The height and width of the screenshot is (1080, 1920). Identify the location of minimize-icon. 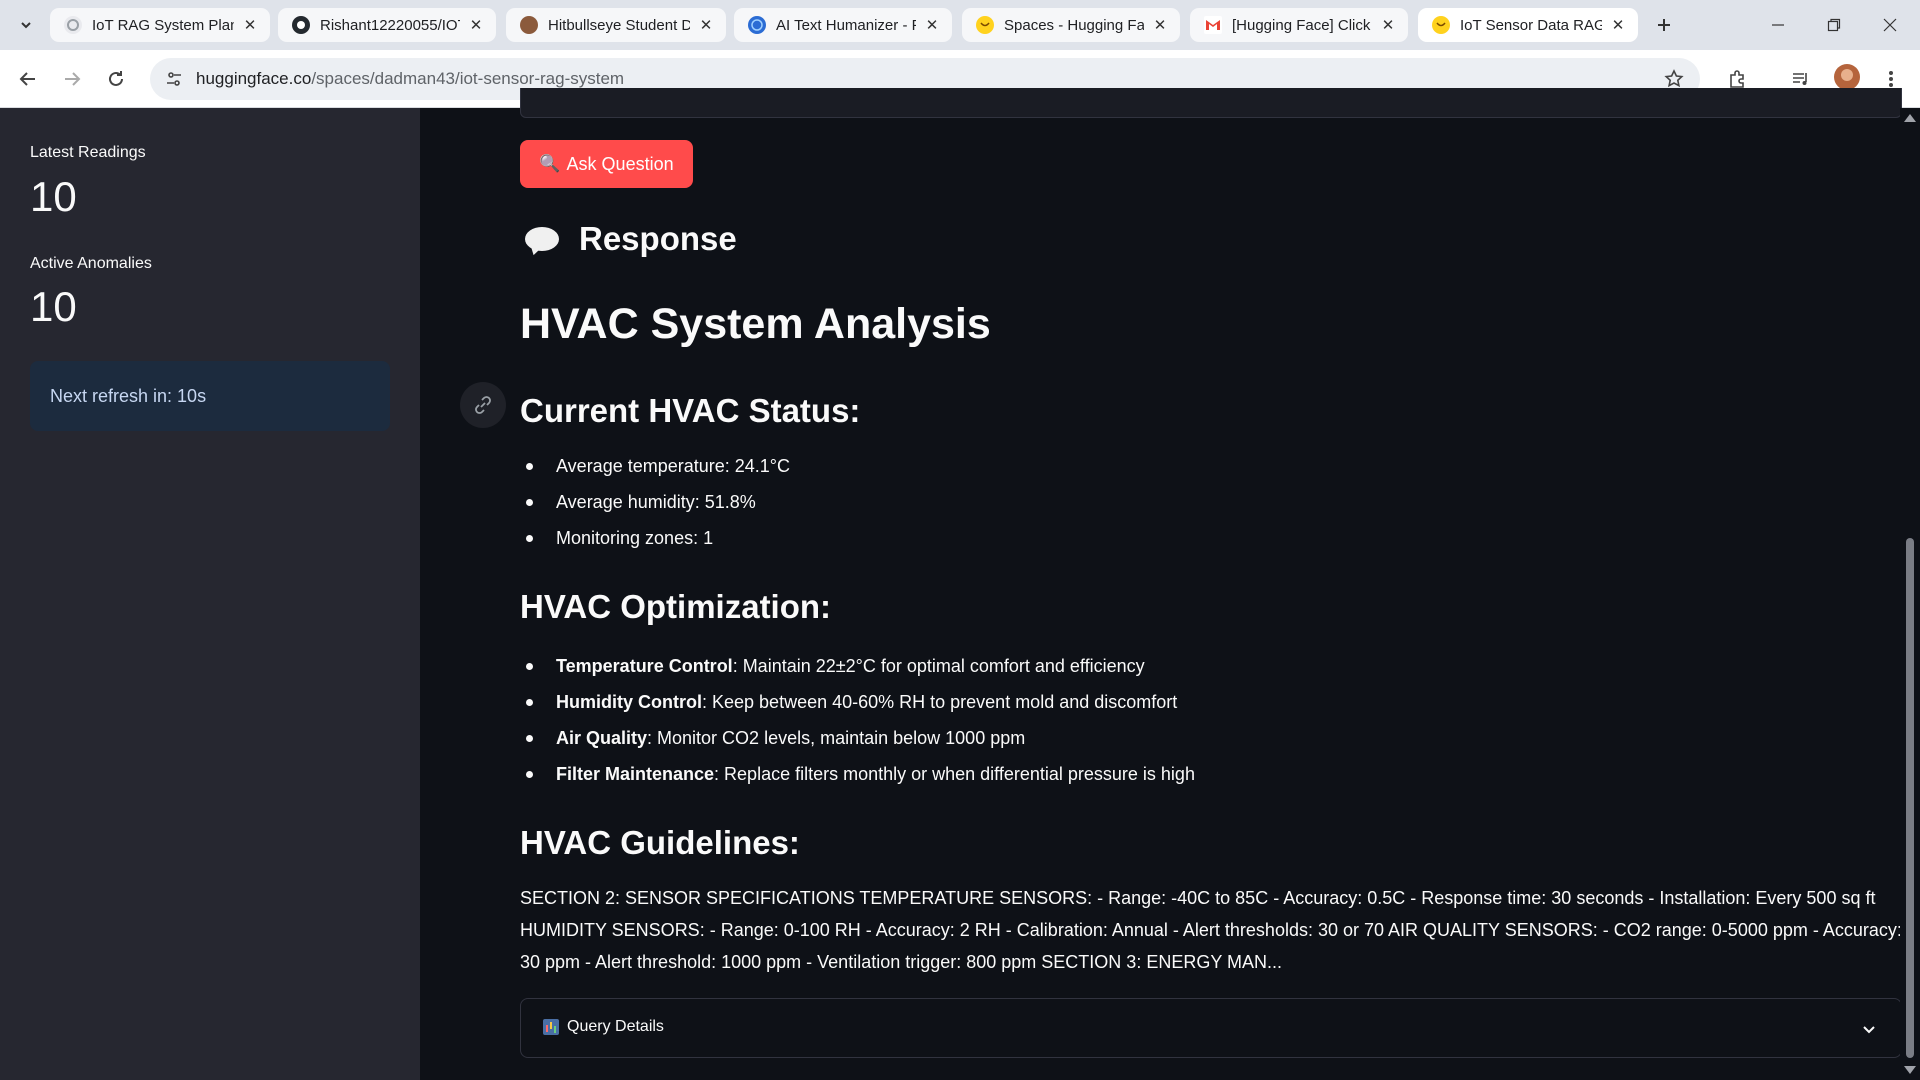
(1778, 25).